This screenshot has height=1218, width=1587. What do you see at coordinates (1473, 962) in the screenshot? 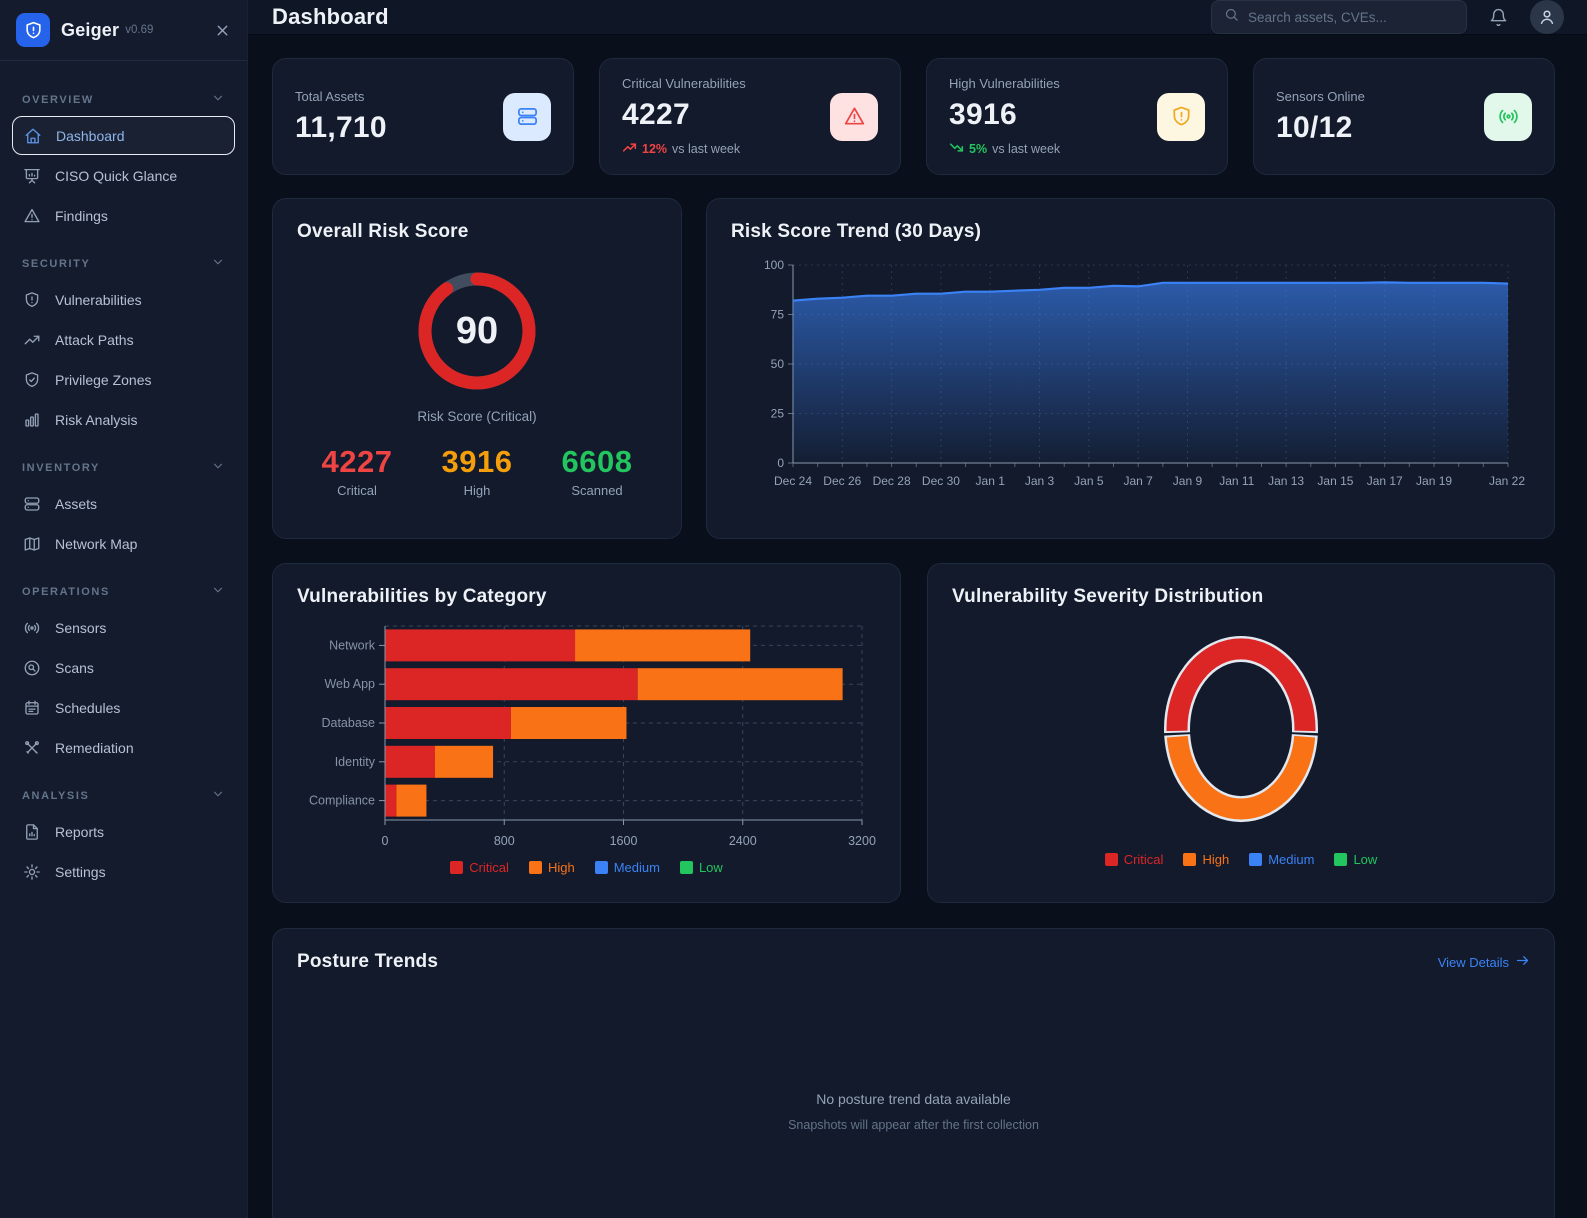
I see `view-details-label: View Details` at bounding box center [1473, 962].